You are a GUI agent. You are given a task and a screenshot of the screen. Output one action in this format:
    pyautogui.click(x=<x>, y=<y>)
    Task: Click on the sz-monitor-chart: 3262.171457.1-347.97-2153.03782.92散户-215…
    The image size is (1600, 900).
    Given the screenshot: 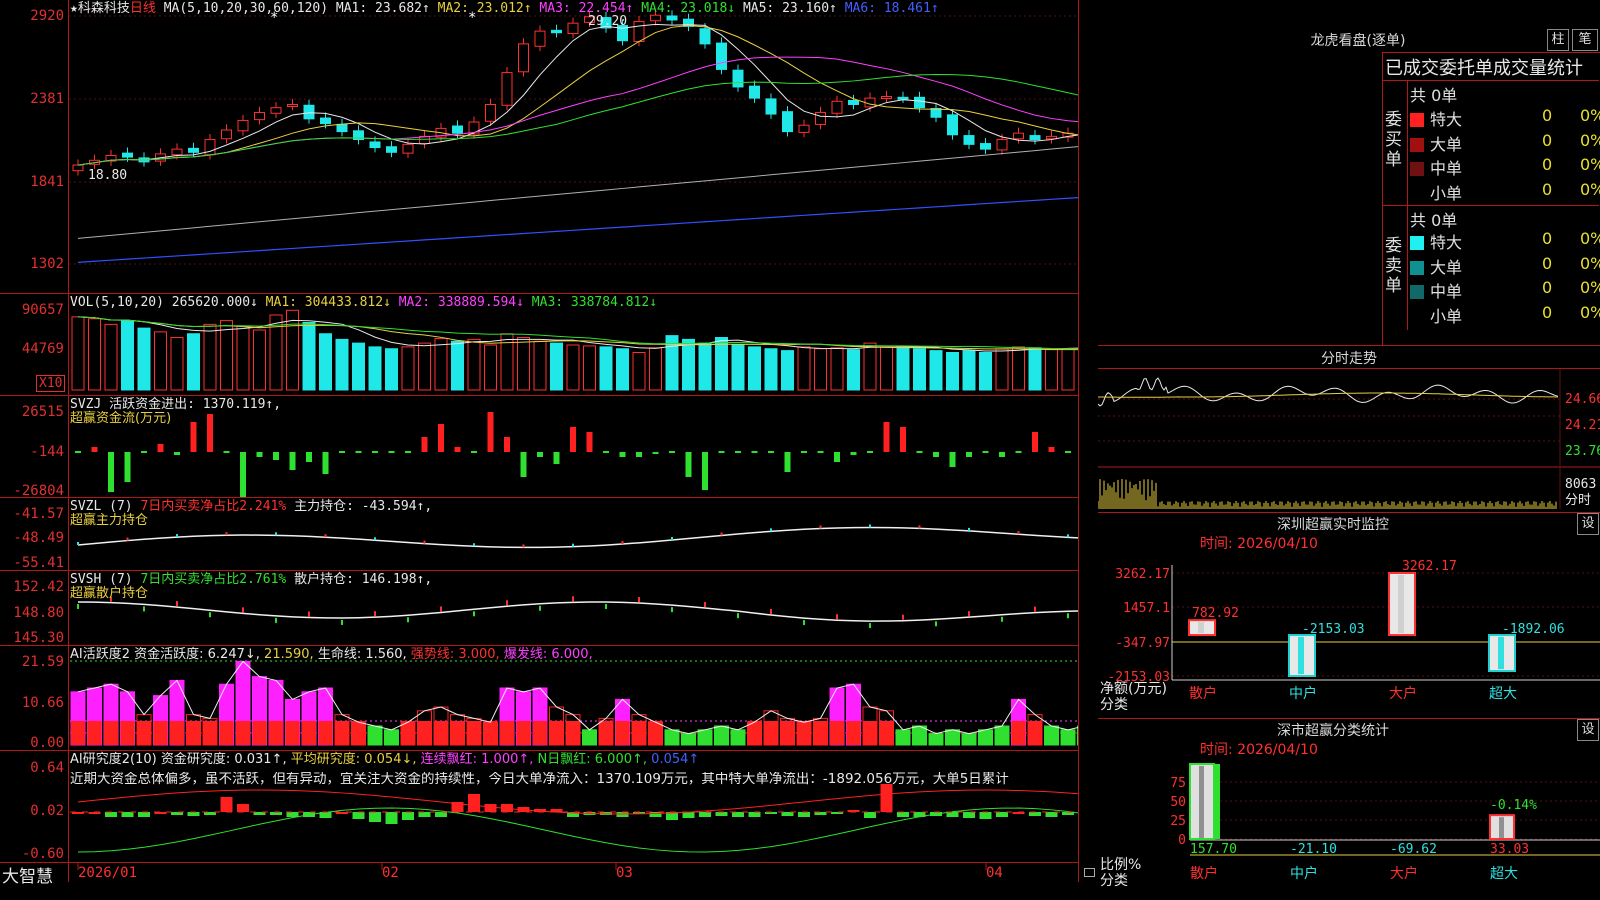 What is the action you would take?
    pyautogui.click(x=1353, y=630)
    